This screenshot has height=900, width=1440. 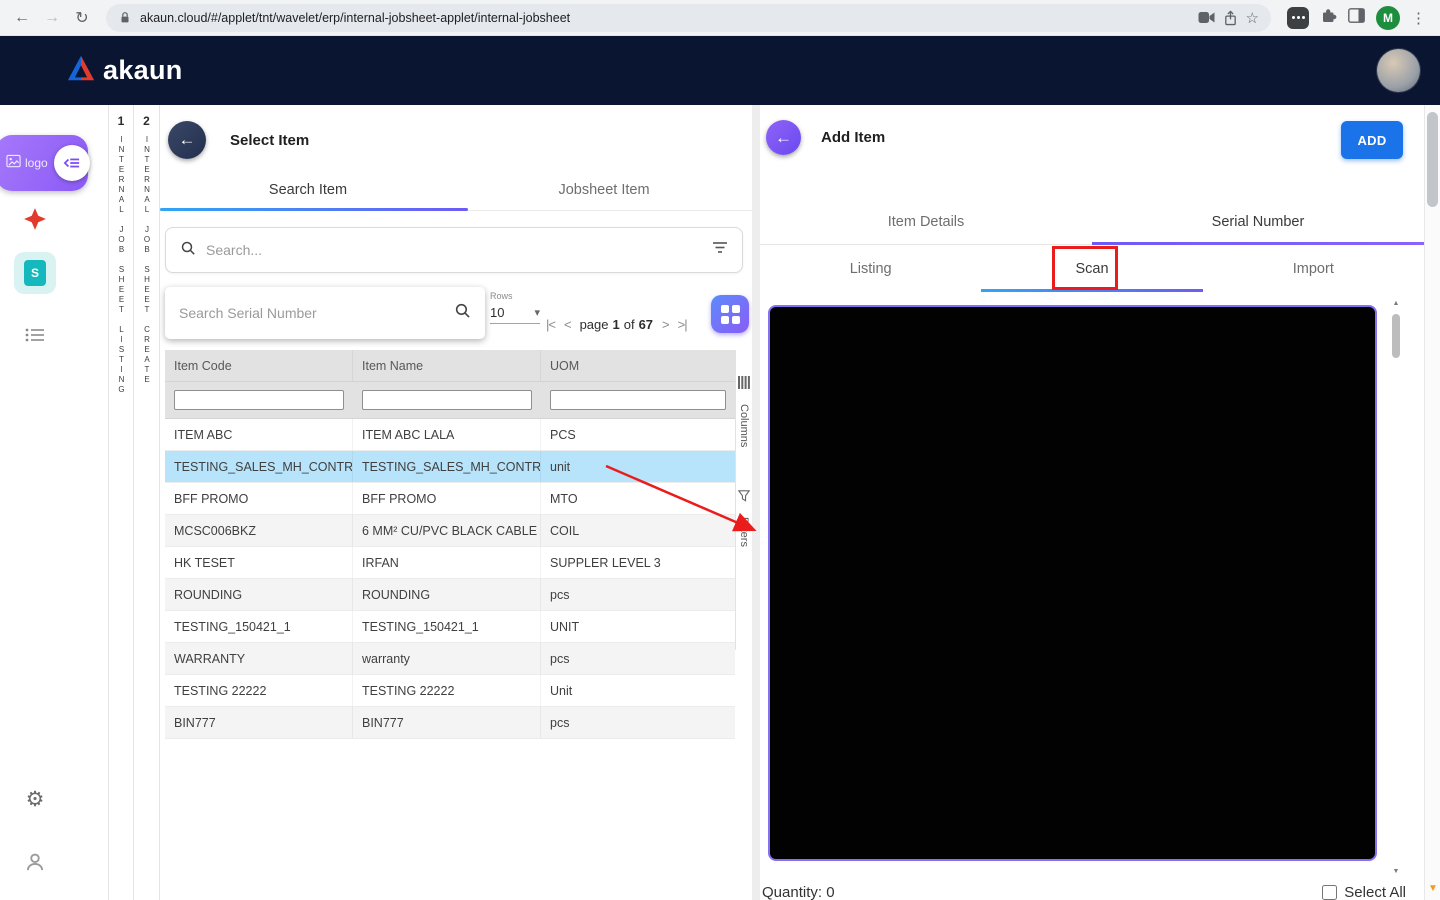 I want to click on filters-funnel-icon, so click(x=744, y=498).